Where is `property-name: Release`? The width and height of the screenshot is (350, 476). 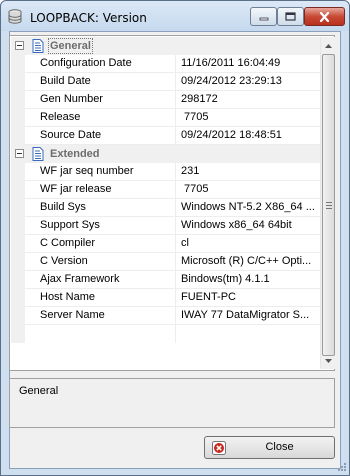 property-name: Release is located at coordinates (100, 118).